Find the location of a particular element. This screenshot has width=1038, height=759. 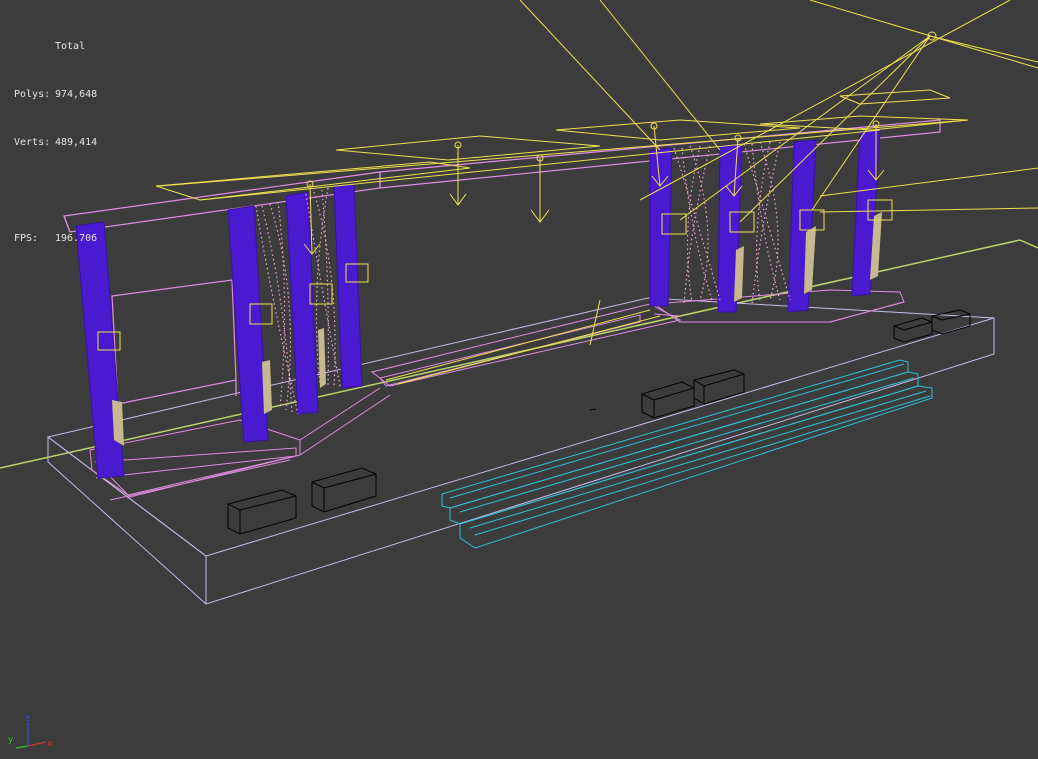

fps-value: 196.706 is located at coordinates (76, 238).